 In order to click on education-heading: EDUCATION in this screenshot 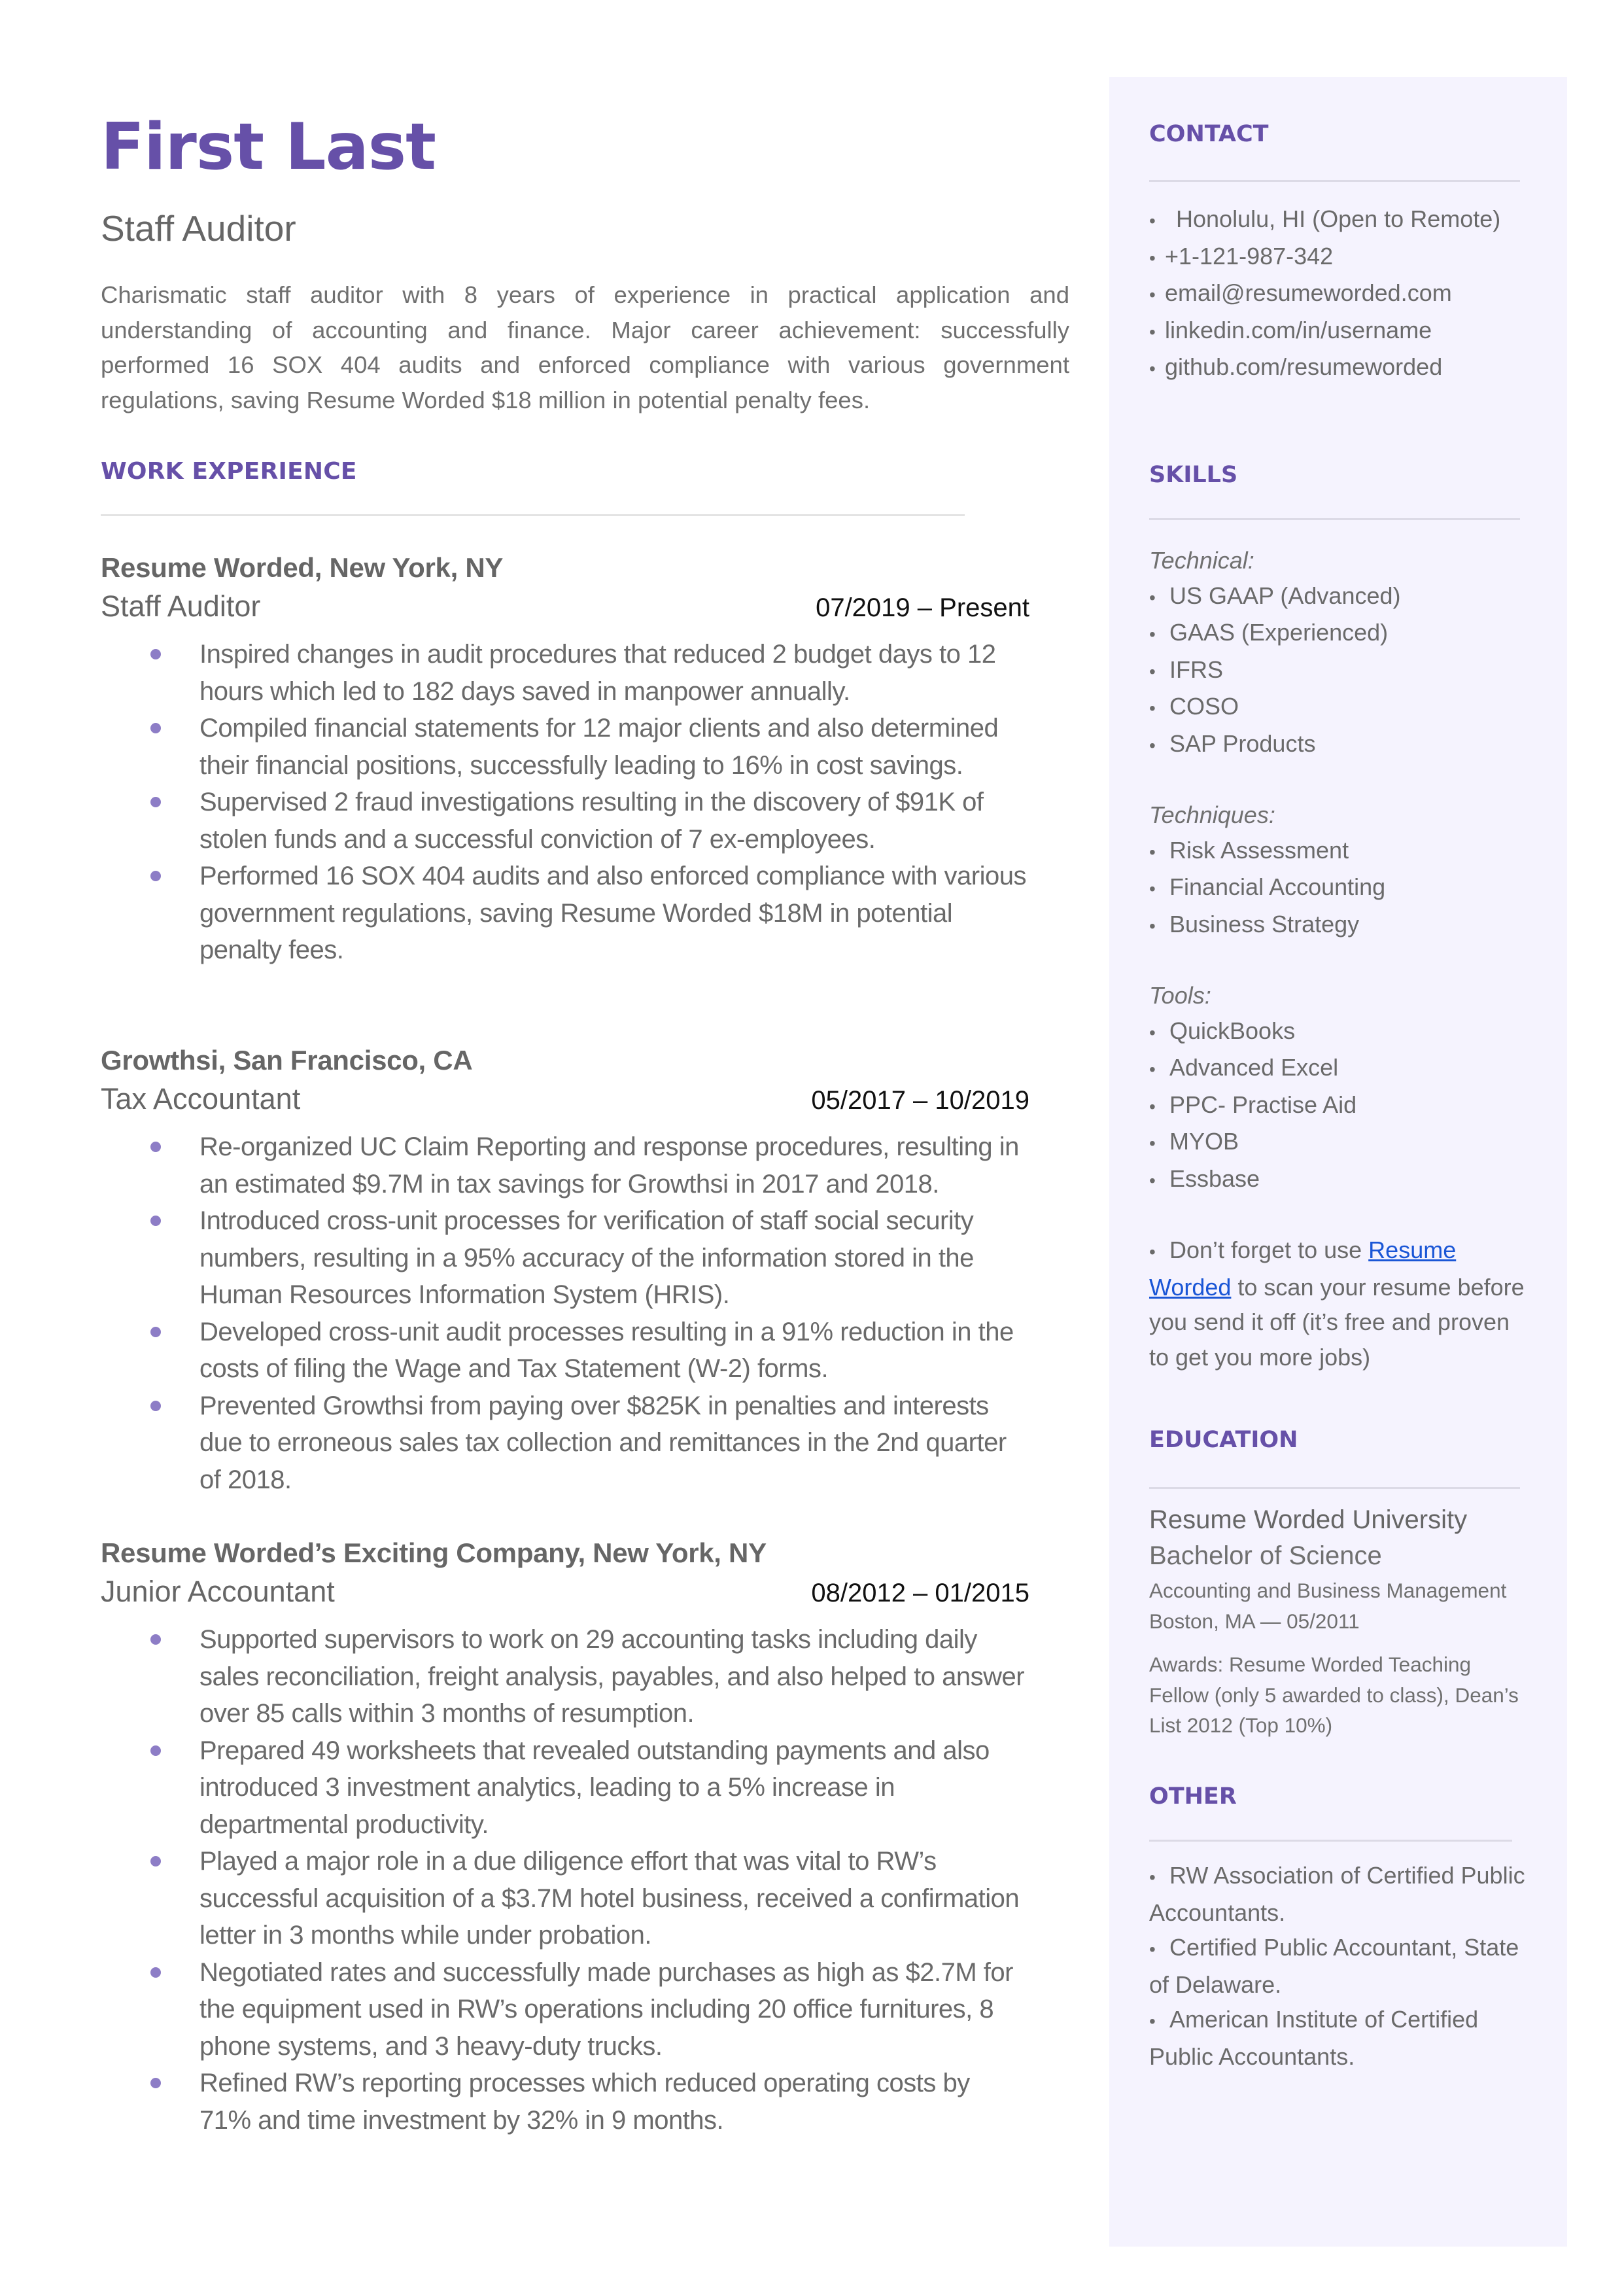, I will do `click(1223, 1440)`.